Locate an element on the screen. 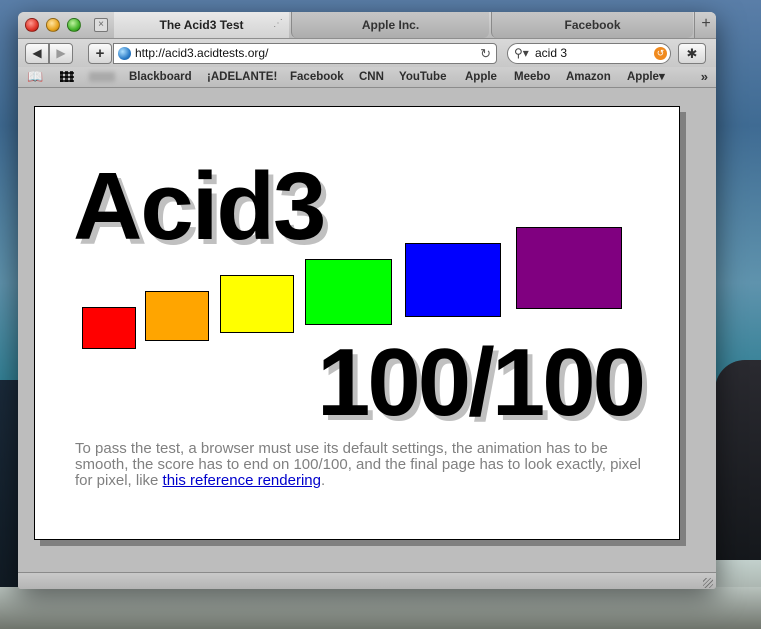 The width and height of the screenshot is (761, 629). search-query: acid 3 is located at coordinates (551, 53).